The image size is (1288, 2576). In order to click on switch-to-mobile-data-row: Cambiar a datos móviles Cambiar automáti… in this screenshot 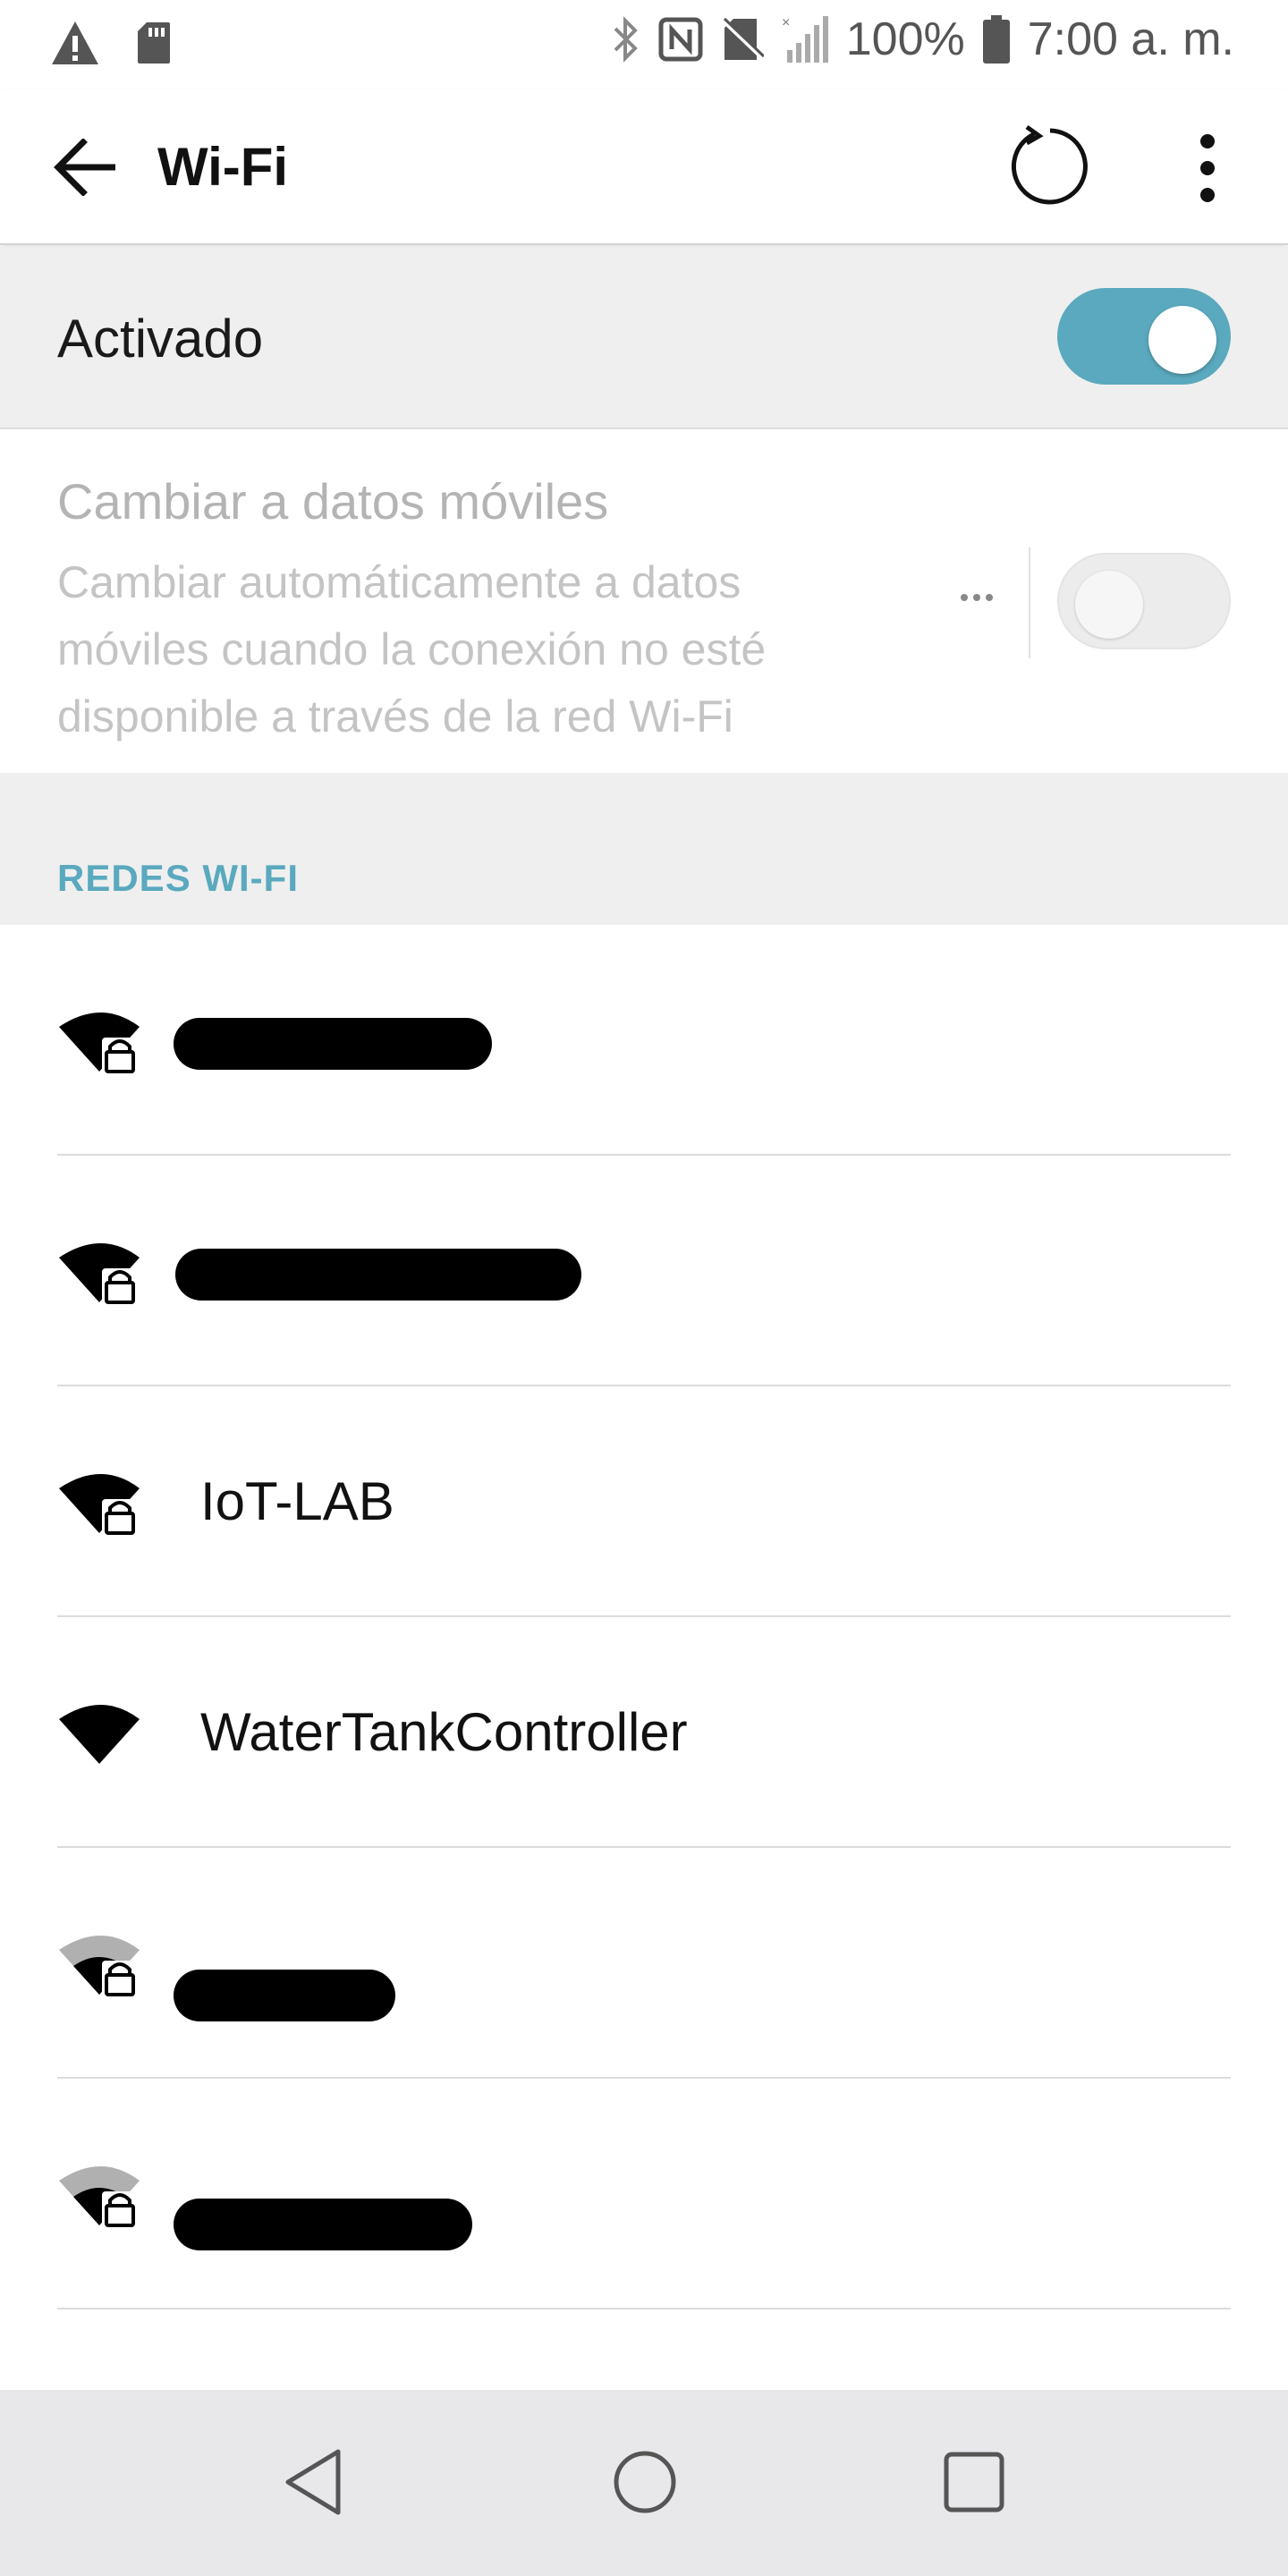, I will do `click(644, 601)`.